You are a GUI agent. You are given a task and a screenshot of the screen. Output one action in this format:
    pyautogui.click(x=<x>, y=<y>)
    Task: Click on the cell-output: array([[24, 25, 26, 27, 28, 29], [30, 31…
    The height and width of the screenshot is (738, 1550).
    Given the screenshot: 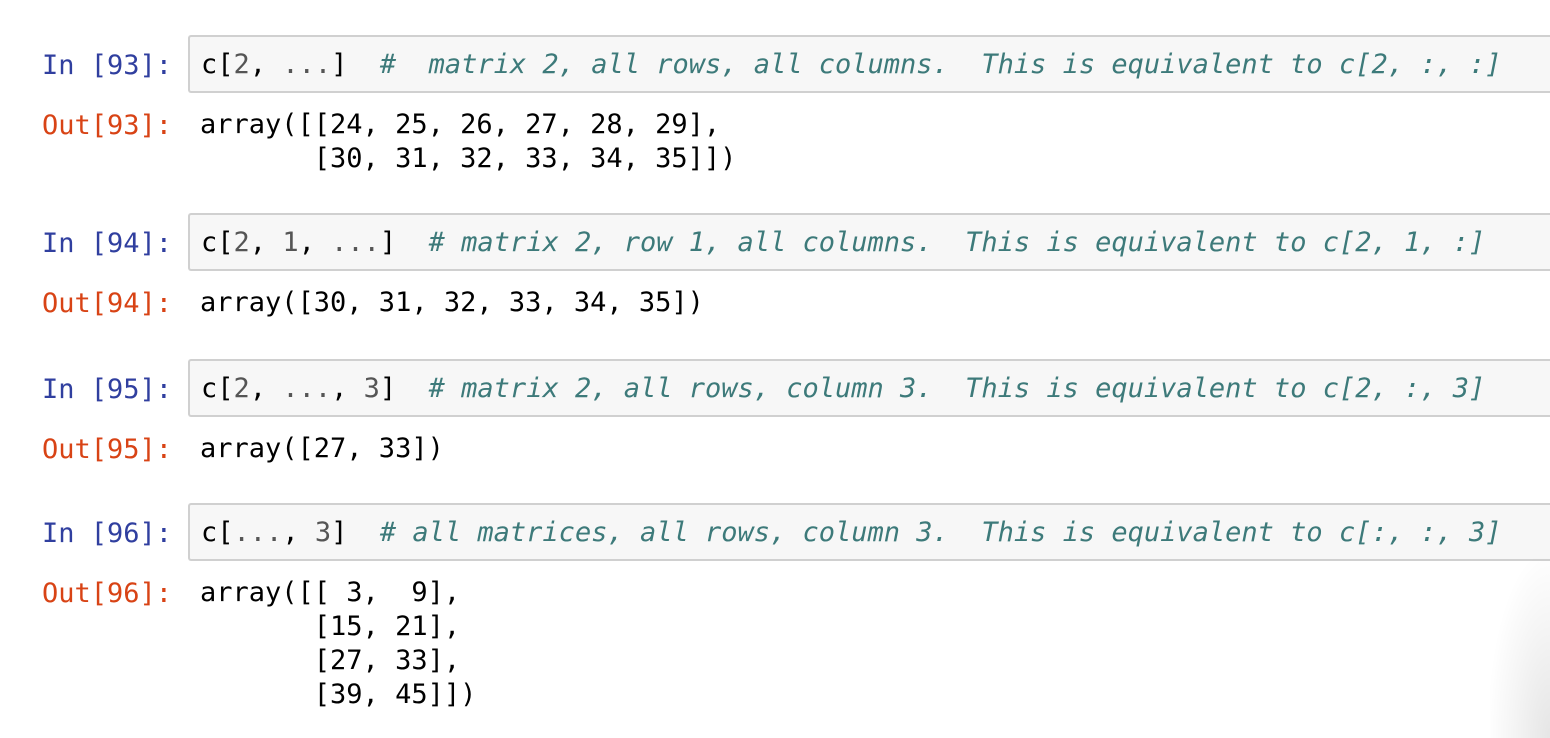 What is the action you would take?
    pyautogui.click(x=468, y=141)
    